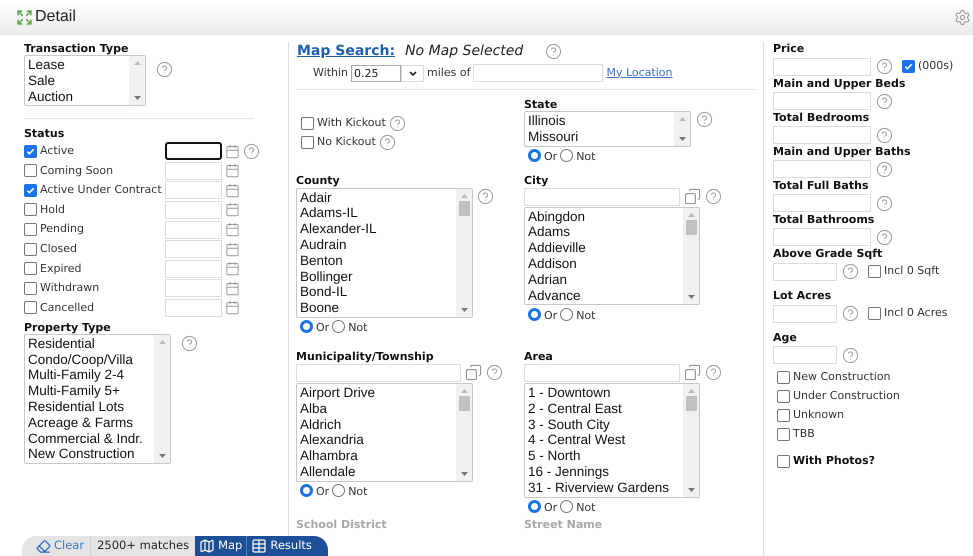 The height and width of the screenshot is (556, 973). Describe the element at coordinates (378, 213) in the screenshot. I see `list-option: Adams-IL` at that location.